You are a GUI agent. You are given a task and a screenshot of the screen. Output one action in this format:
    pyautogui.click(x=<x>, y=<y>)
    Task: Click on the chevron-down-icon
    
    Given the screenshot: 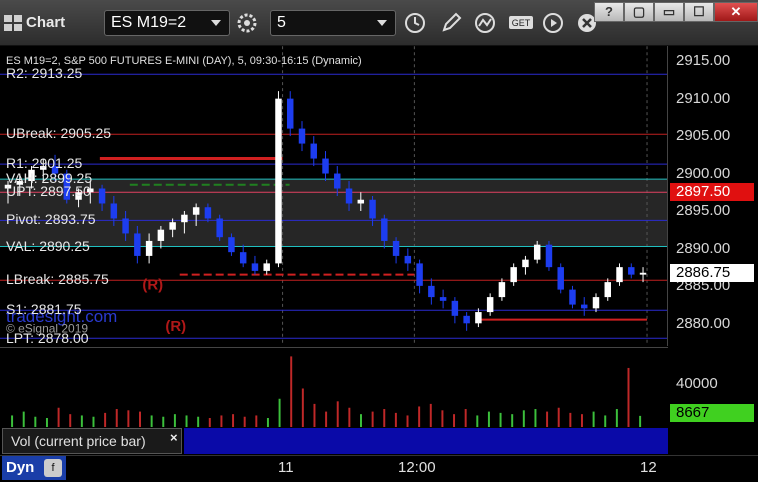 What is the action you would take?
    pyautogui.click(x=382, y=23)
    